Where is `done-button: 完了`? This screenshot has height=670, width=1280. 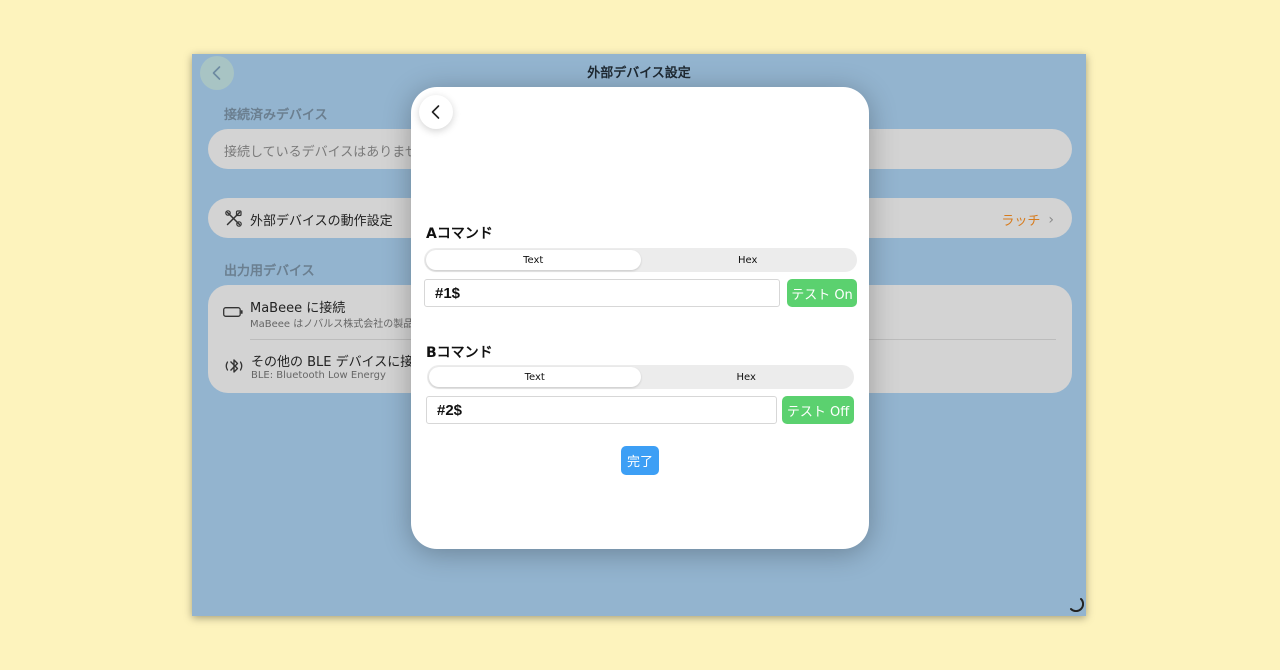
done-button: 完了 is located at coordinates (640, 460).